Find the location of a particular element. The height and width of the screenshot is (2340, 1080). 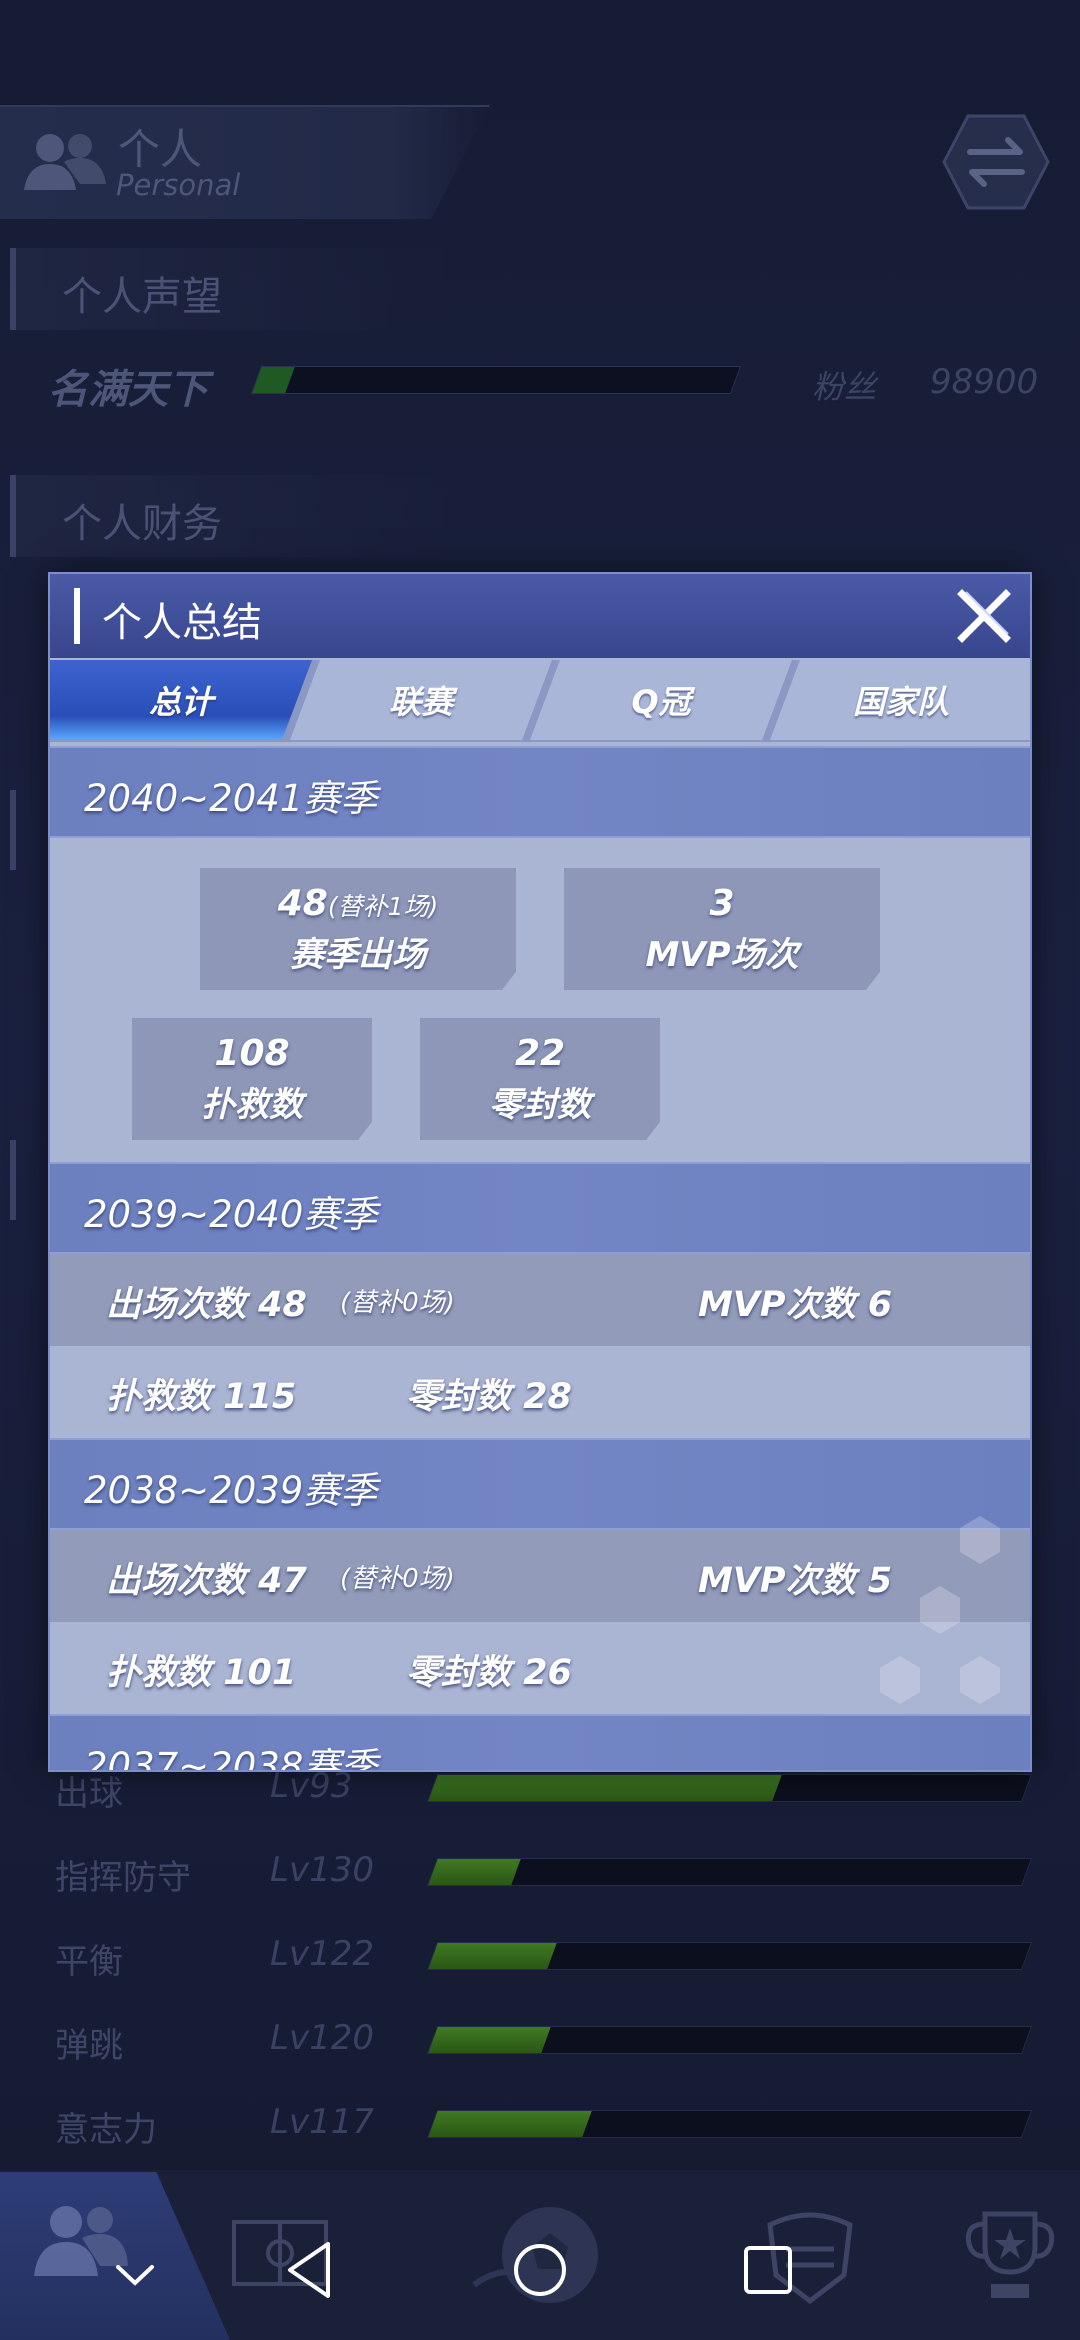

season-row-appearances: 出场次数 48 (替补0场) MVP次数 6 is located at coordinates (540, 1300).